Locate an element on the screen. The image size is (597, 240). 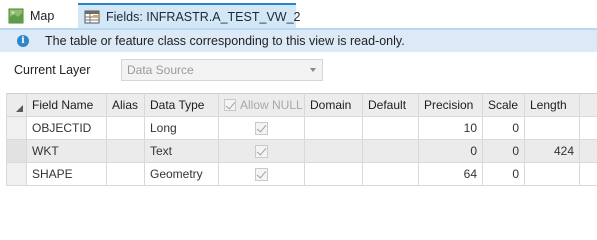
current-layer-value: Data Source is located at coordinates (160, 70).